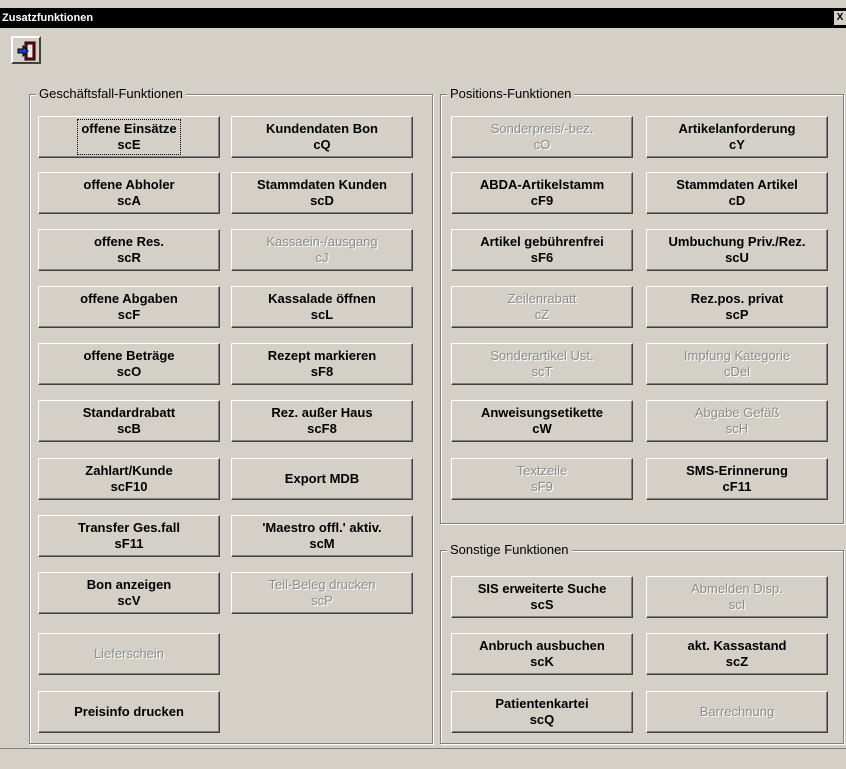 This screenshot has height=769, width=846. I want to click on textzeile-button: Textzeile sF9, so click(542, 479).